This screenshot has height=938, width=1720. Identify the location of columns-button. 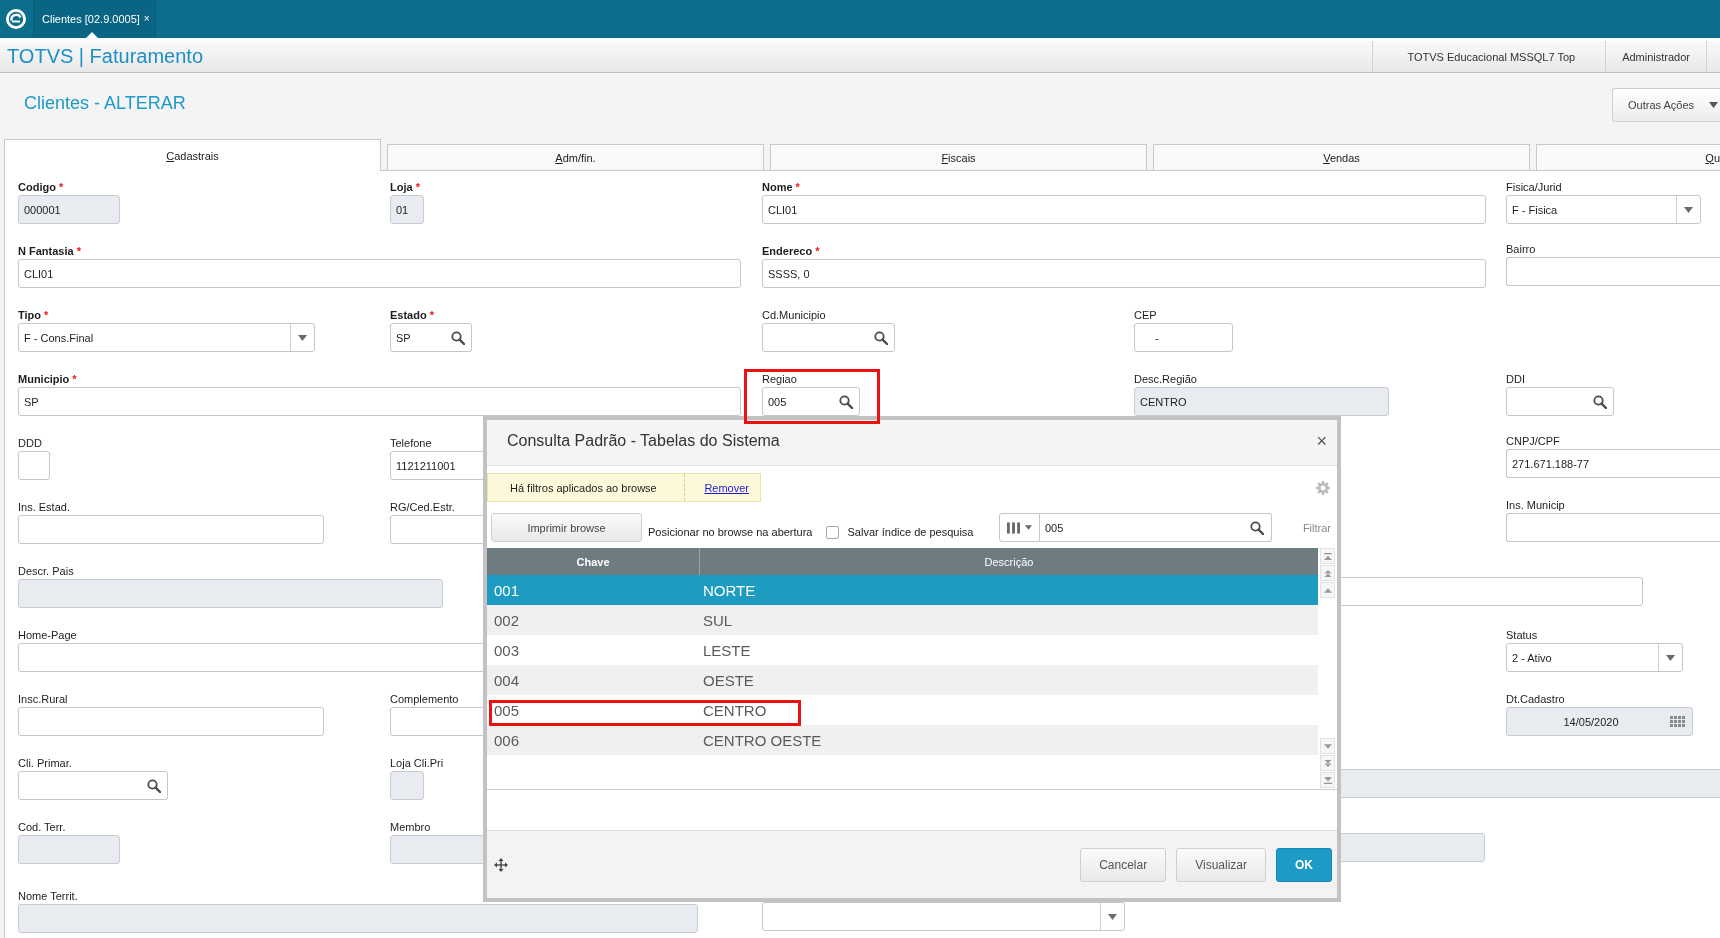
(1019, 527).